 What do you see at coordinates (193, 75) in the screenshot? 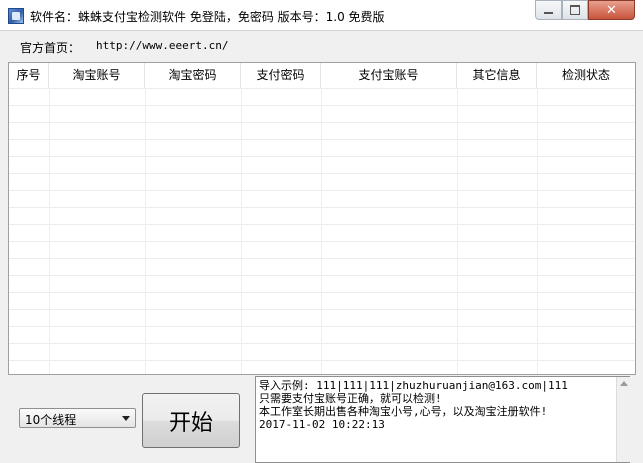
I see `column-header-taobao-password: 淘宝密码` at bounding box center [193, 75].